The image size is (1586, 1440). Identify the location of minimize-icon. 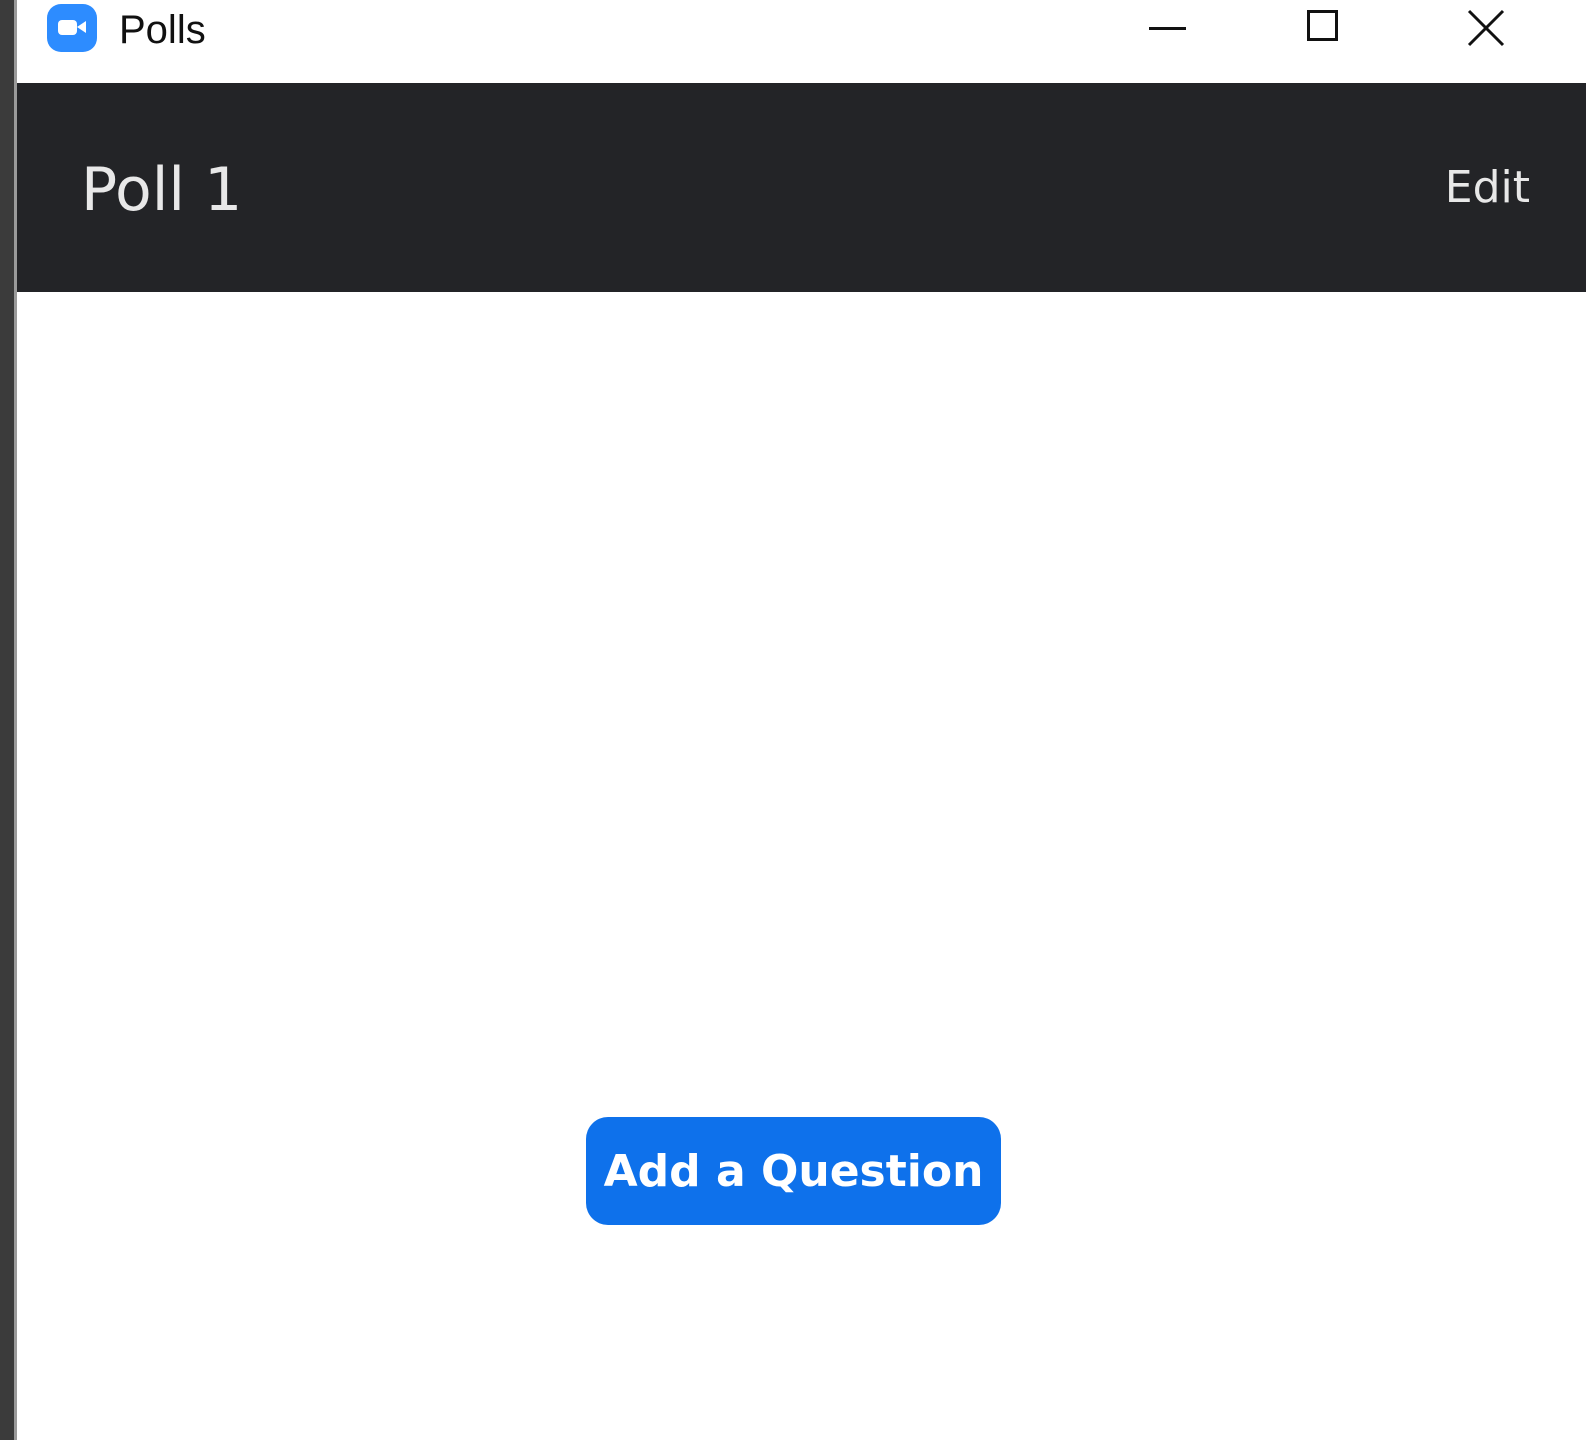
(1167, 28).